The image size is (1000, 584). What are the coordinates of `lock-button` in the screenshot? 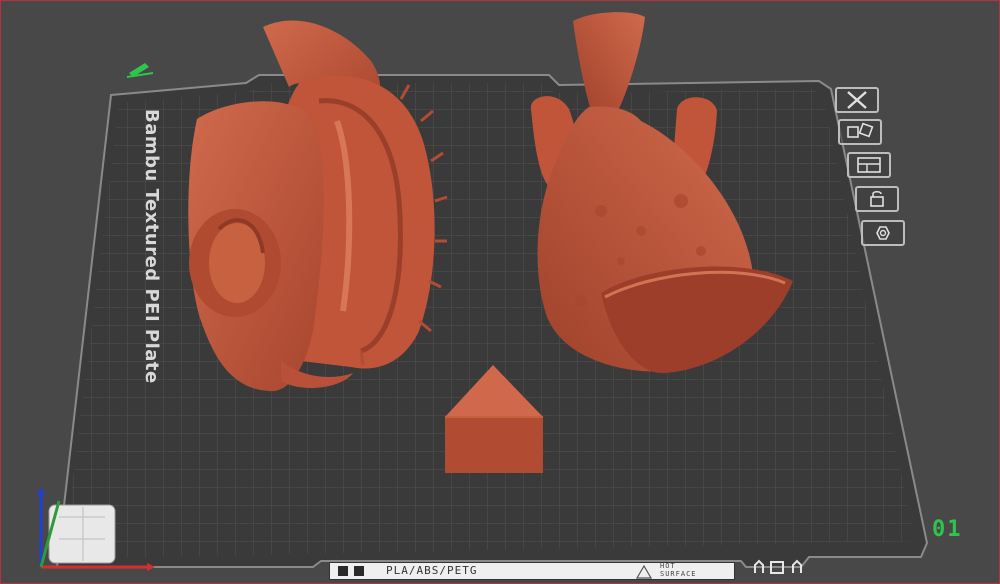 It's located at (877, 199).